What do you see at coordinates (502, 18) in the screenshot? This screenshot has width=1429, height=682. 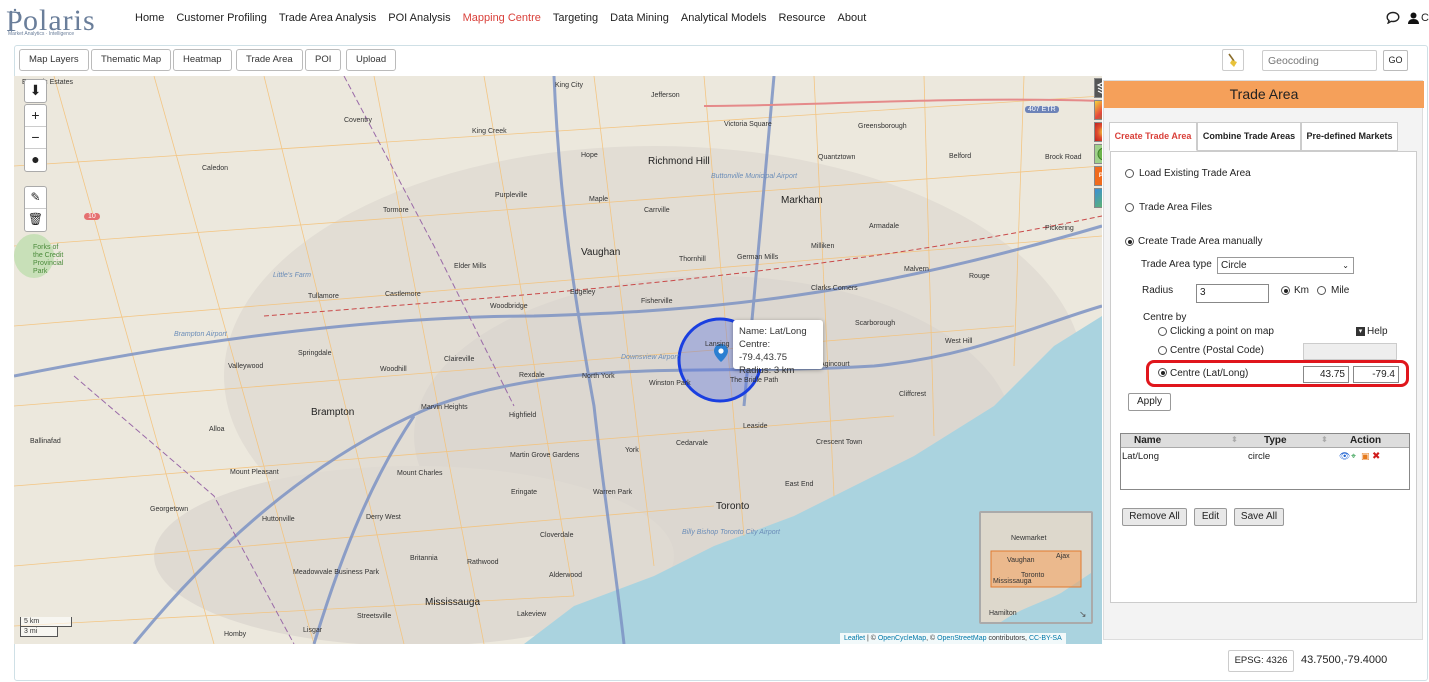 I see `nav-item-mapping-centre: Mapping Centre` at bounding box center [502, 18].